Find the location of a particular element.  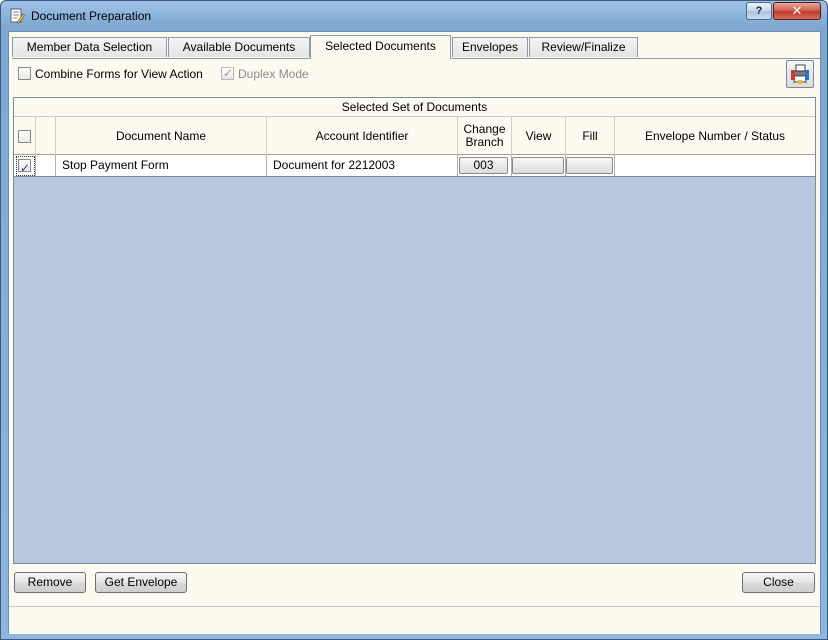

change-branch-button: 003 is located at coordinates (483, 165).